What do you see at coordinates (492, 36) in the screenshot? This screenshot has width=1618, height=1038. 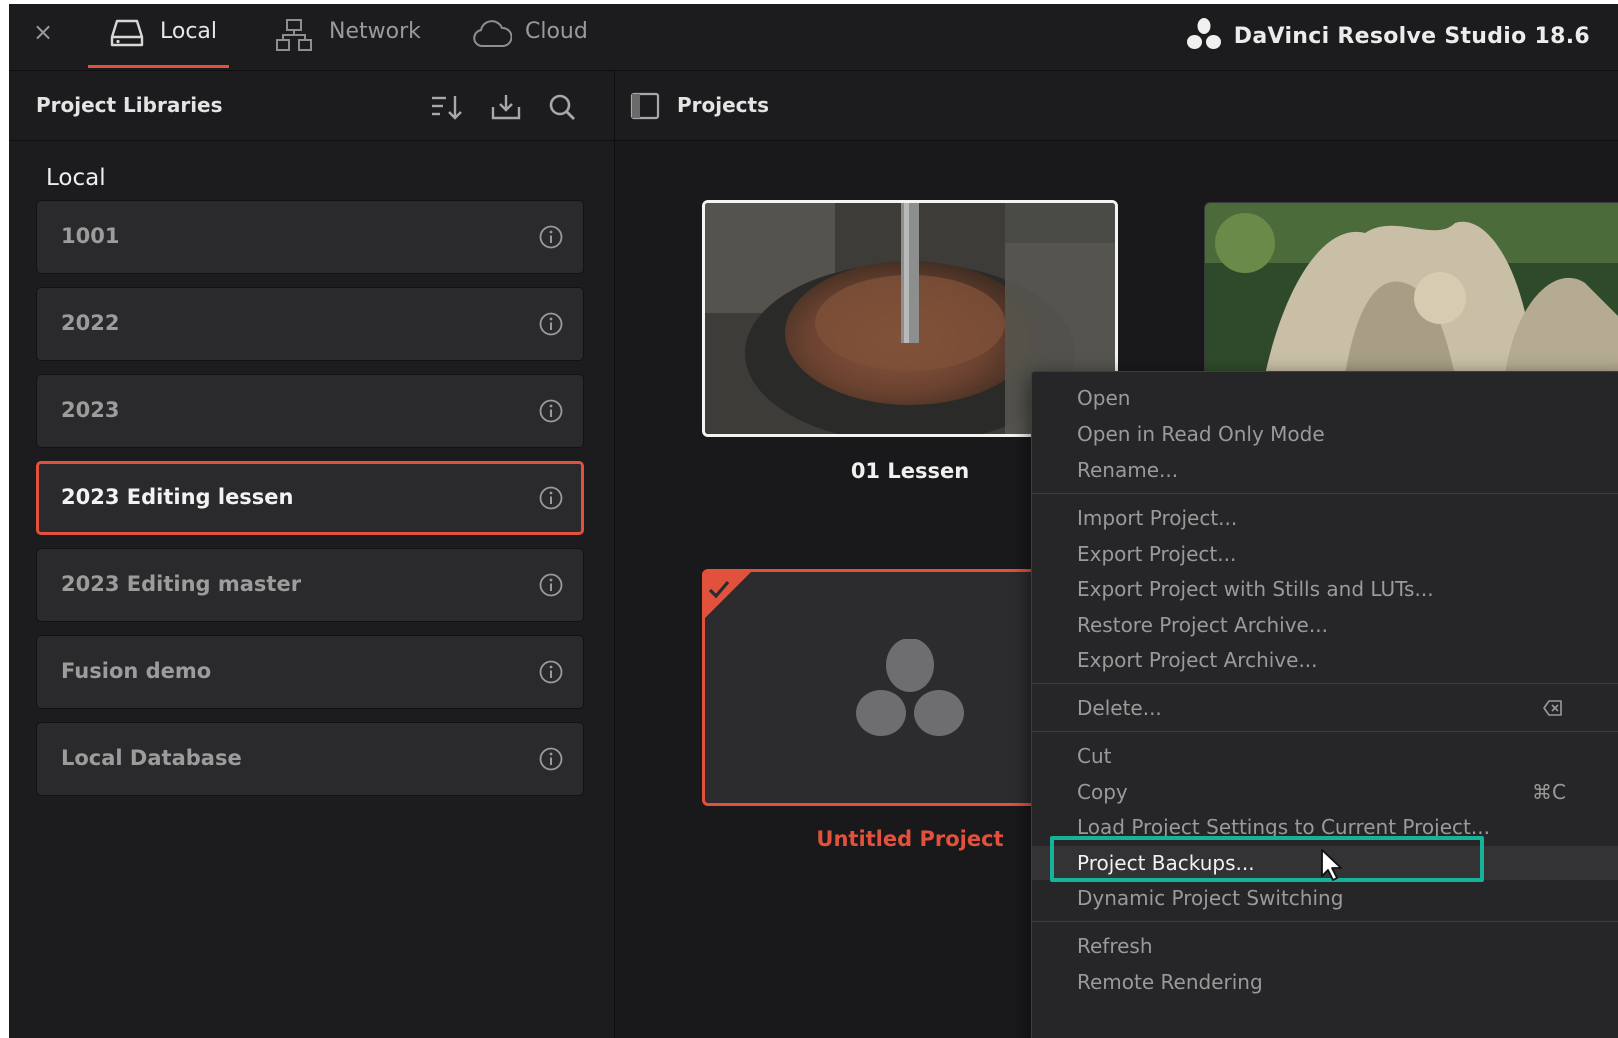 I see `cloud-icon` at bounding box center [492, 36].